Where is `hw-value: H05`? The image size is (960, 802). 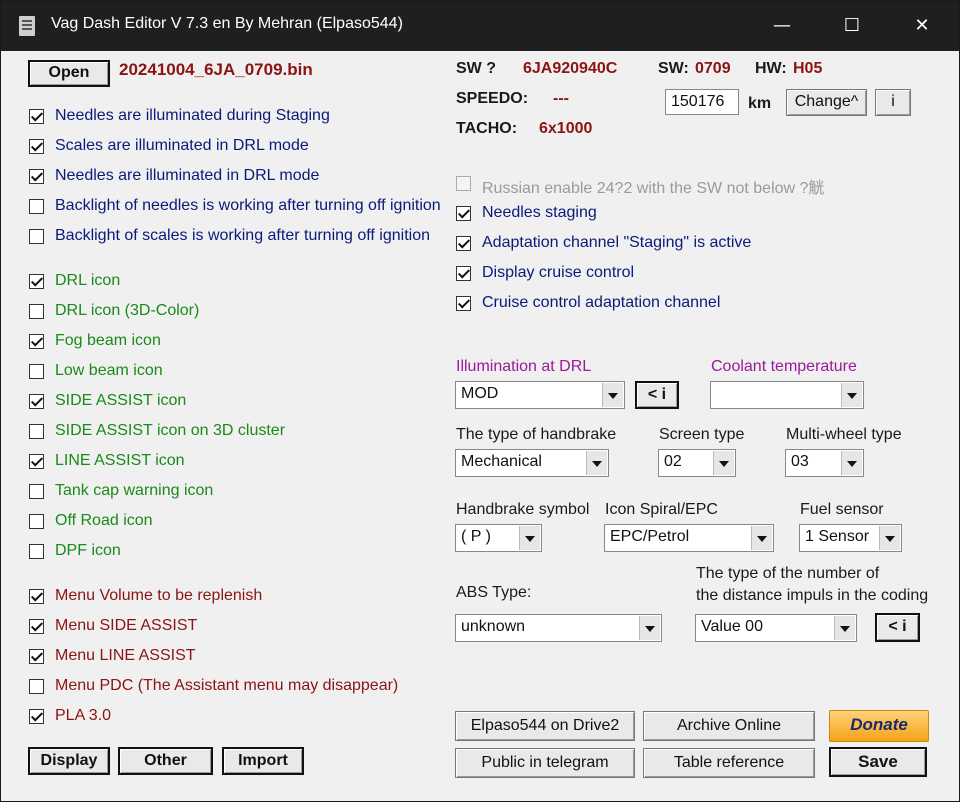
hw-value: H05 is located at coordinates (808, 68).